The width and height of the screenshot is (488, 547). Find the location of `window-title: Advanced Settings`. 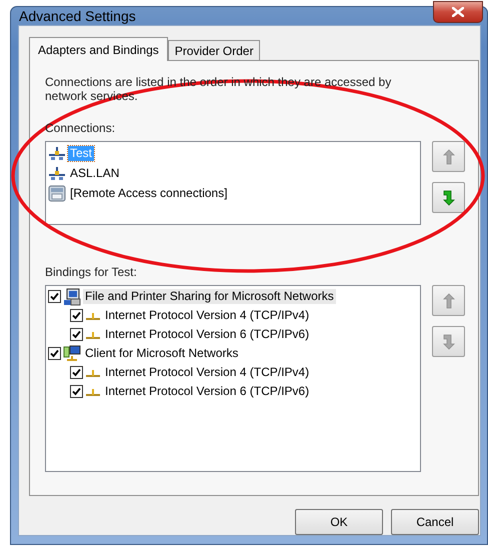

window-title: Advanced Settings is located at coordinates (77, 16).